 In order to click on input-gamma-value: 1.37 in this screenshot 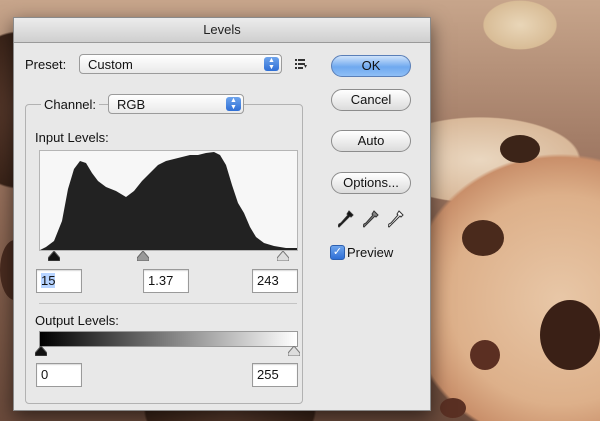, I will do `click(161, 280)`.